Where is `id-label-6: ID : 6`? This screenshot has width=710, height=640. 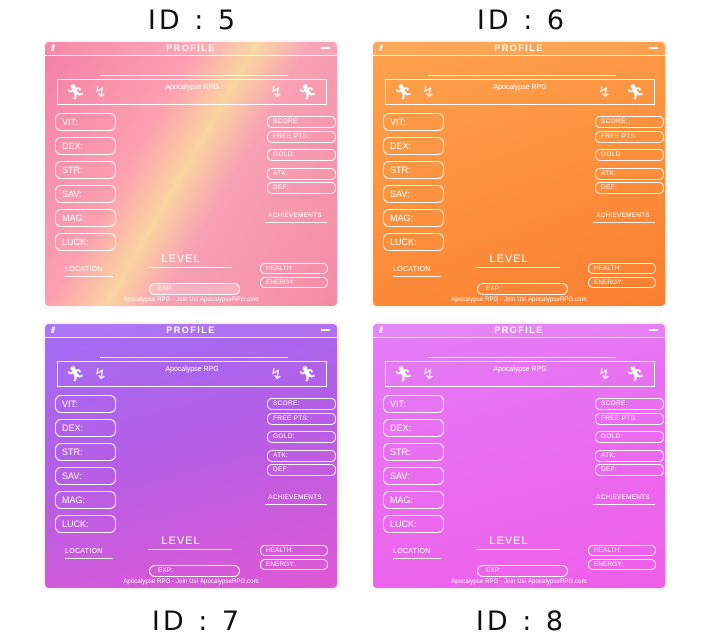 id-label-6: ID : 6 is located at coordinates (522, 20).